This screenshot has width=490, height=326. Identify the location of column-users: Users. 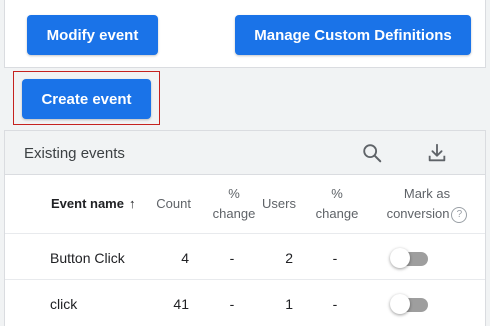
(276, 204).